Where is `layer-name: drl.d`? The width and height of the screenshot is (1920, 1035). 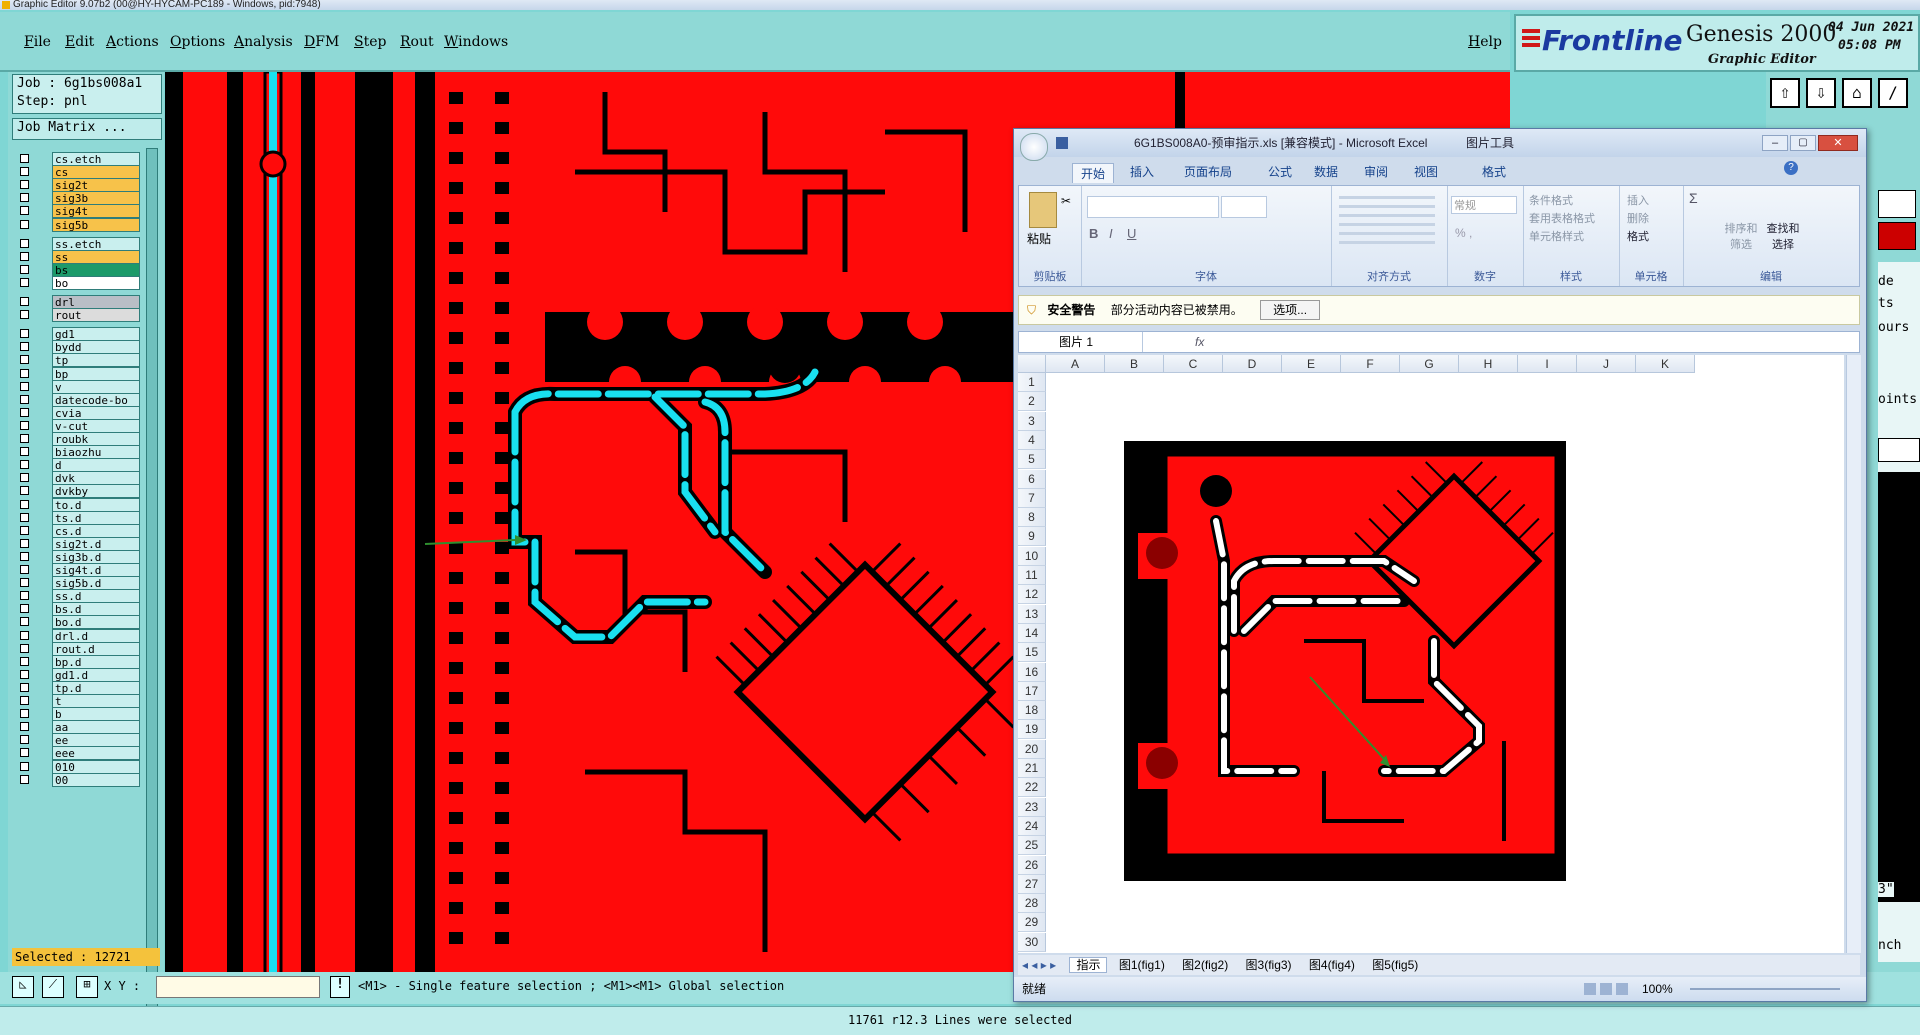 layer-name: drl.d is located at coordinates (96, 635).